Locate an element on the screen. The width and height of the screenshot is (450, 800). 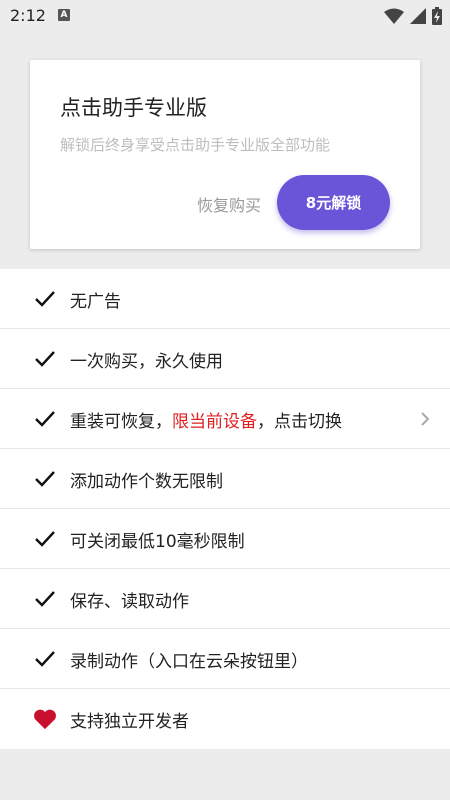
status-icons is located at coordinates (413, 16).